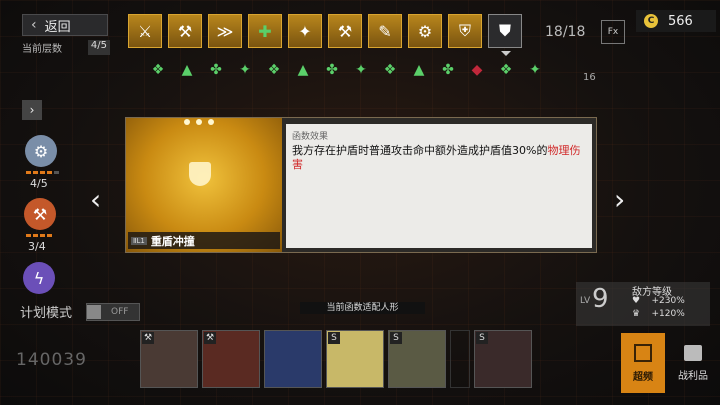 This screenshot has height=405, width=720. I want to click on item-selected-shield: ⛊, so click(505, 31).